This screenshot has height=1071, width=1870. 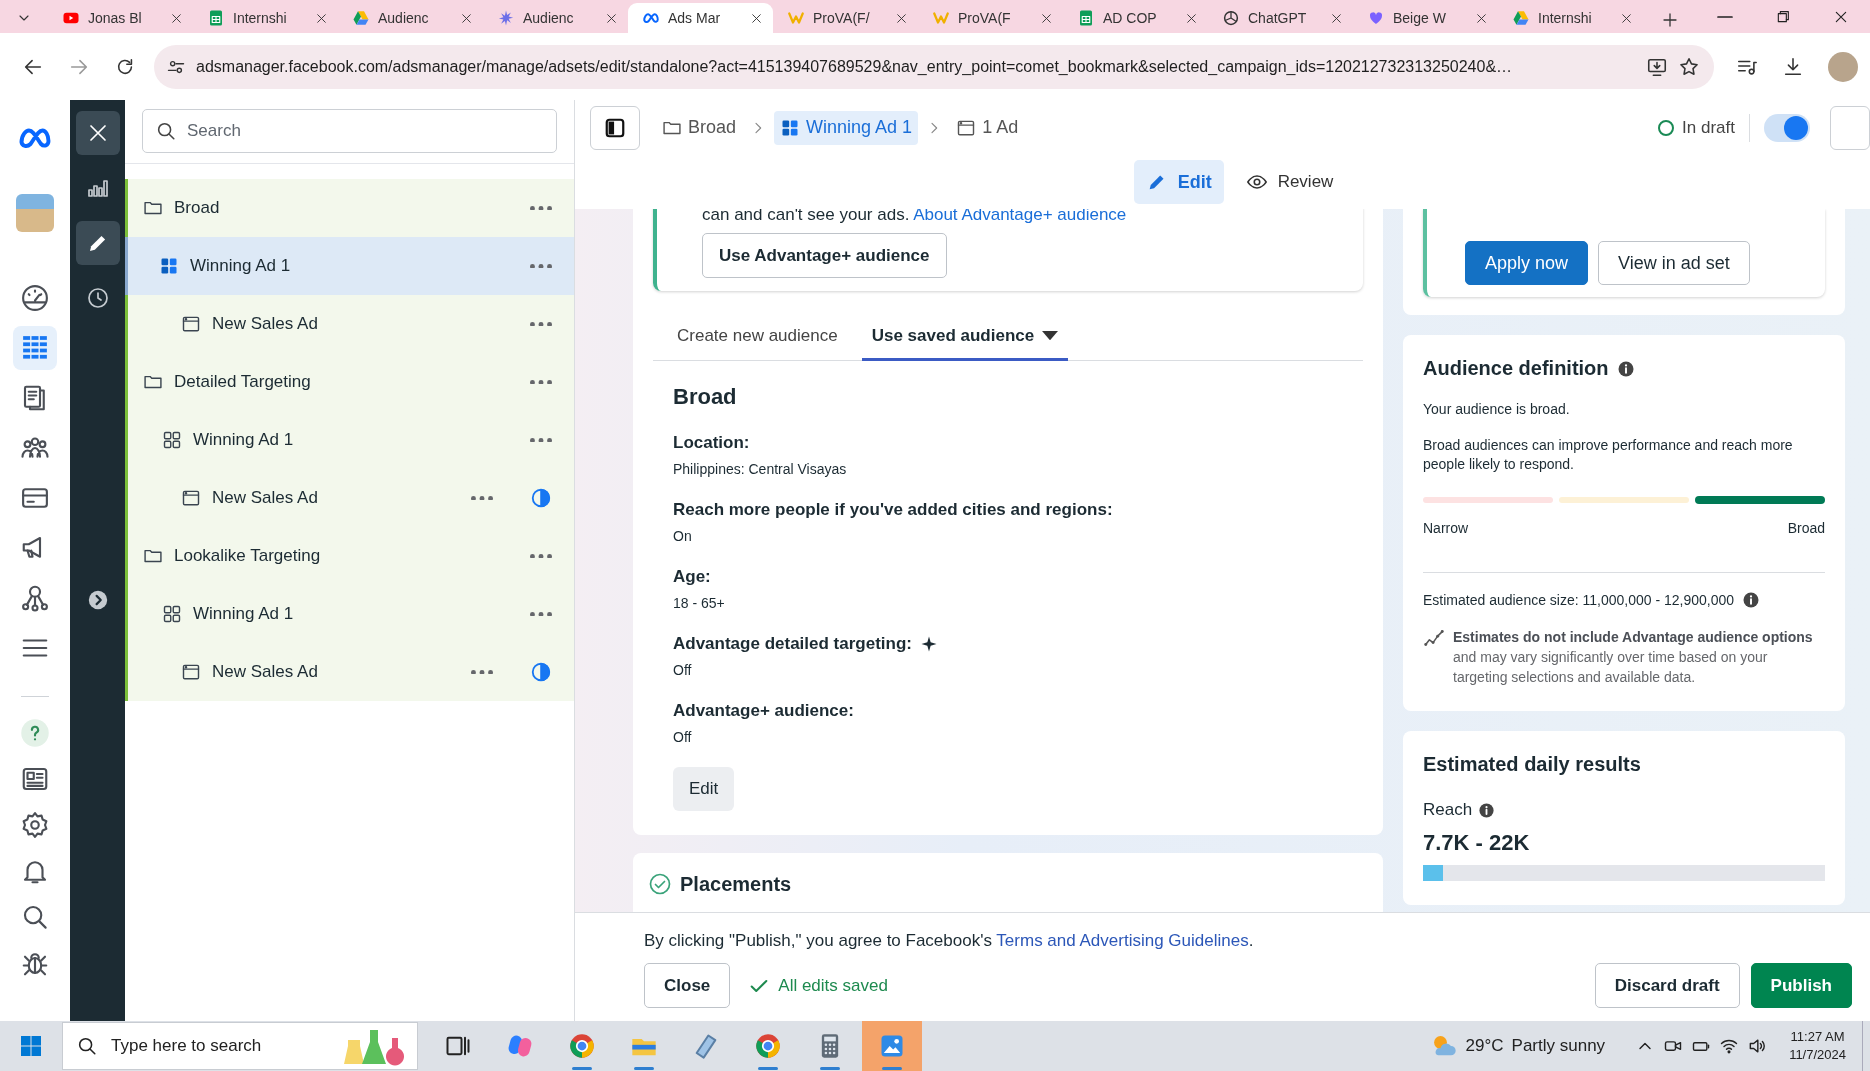 What do you see at coordinates (1484, 1046) in the screenshot?
I see `weather-temp: 29°C` at bounding box center [1484, 1046].